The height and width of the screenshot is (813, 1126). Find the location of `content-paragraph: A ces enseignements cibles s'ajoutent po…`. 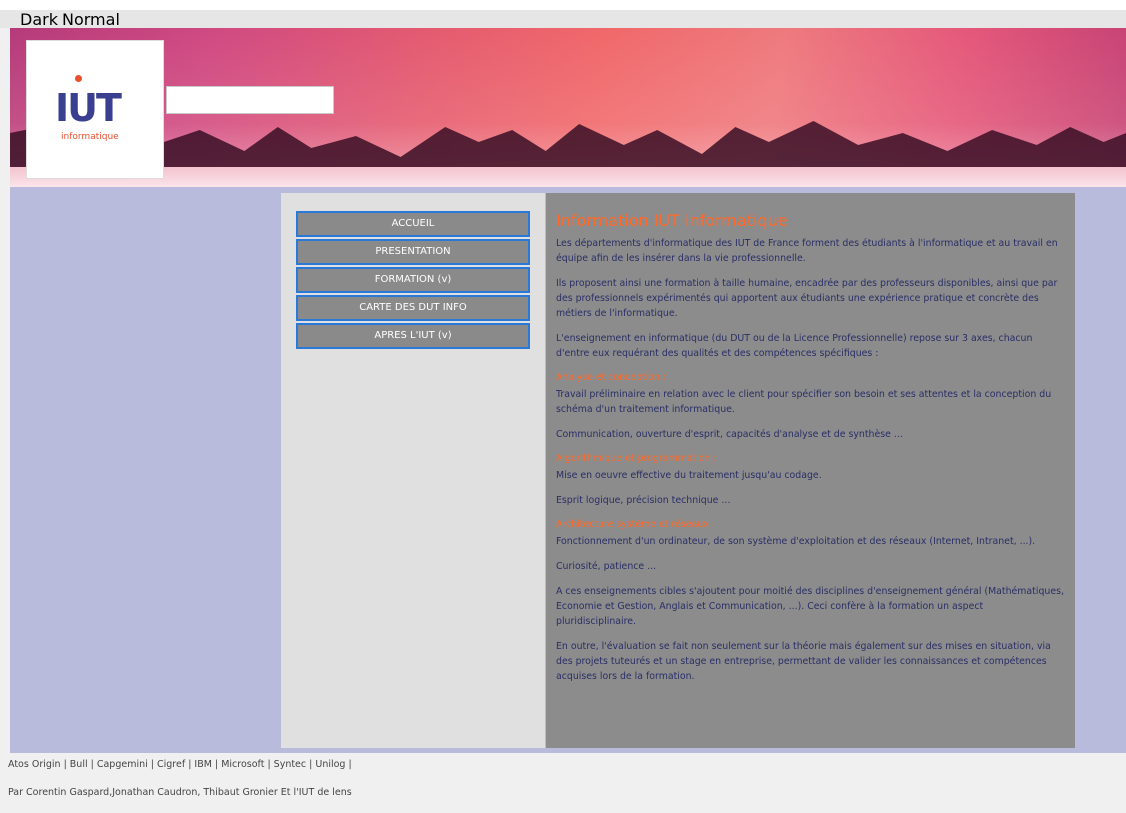

content-paragraph: A ces enseignements cibles s'ajoutent po… is located at coordinates (810, 606).